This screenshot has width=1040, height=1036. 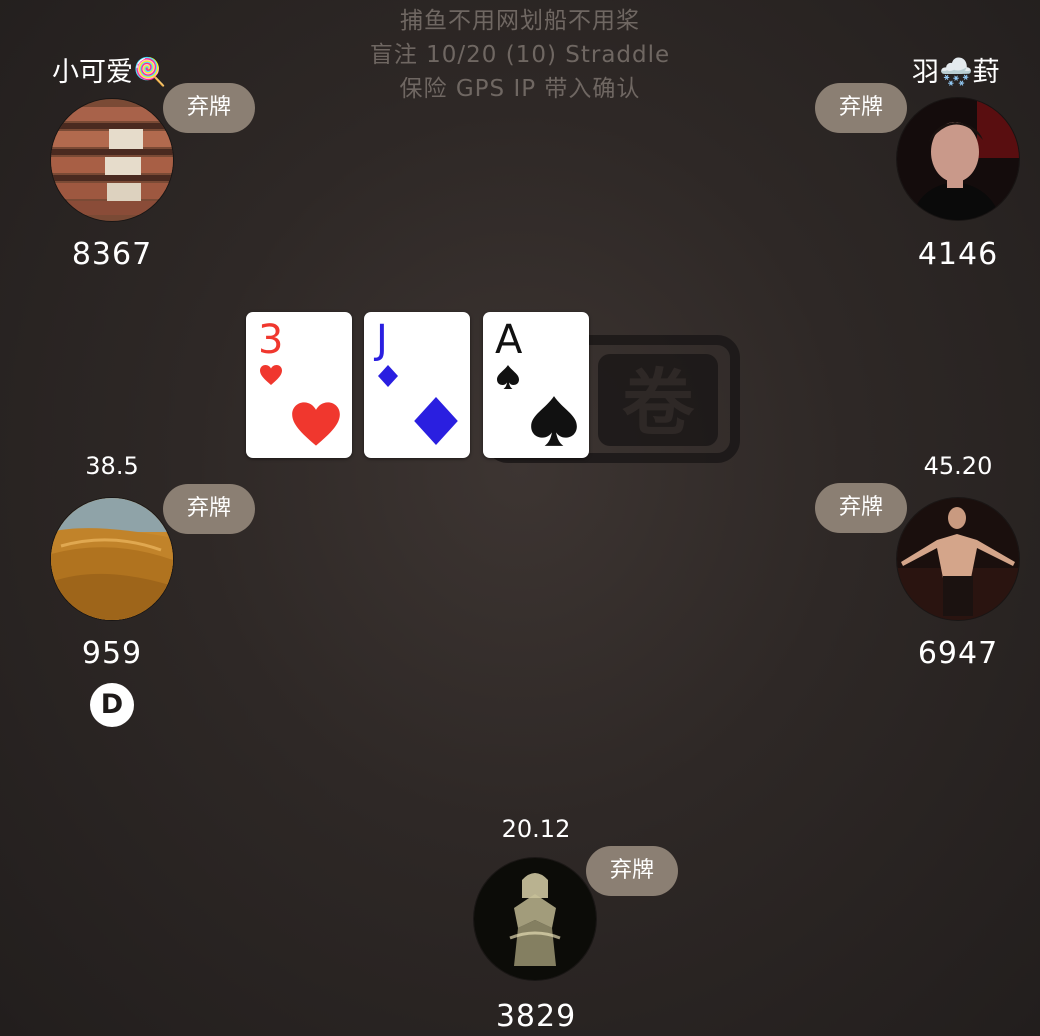 I want to click on bet-bottom: 20.12, so click(x=536, y=829).